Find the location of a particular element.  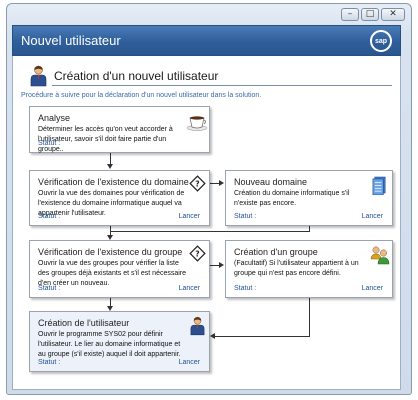

step-verification-domaine-status: Statut : is located at coordinates (49, 216).